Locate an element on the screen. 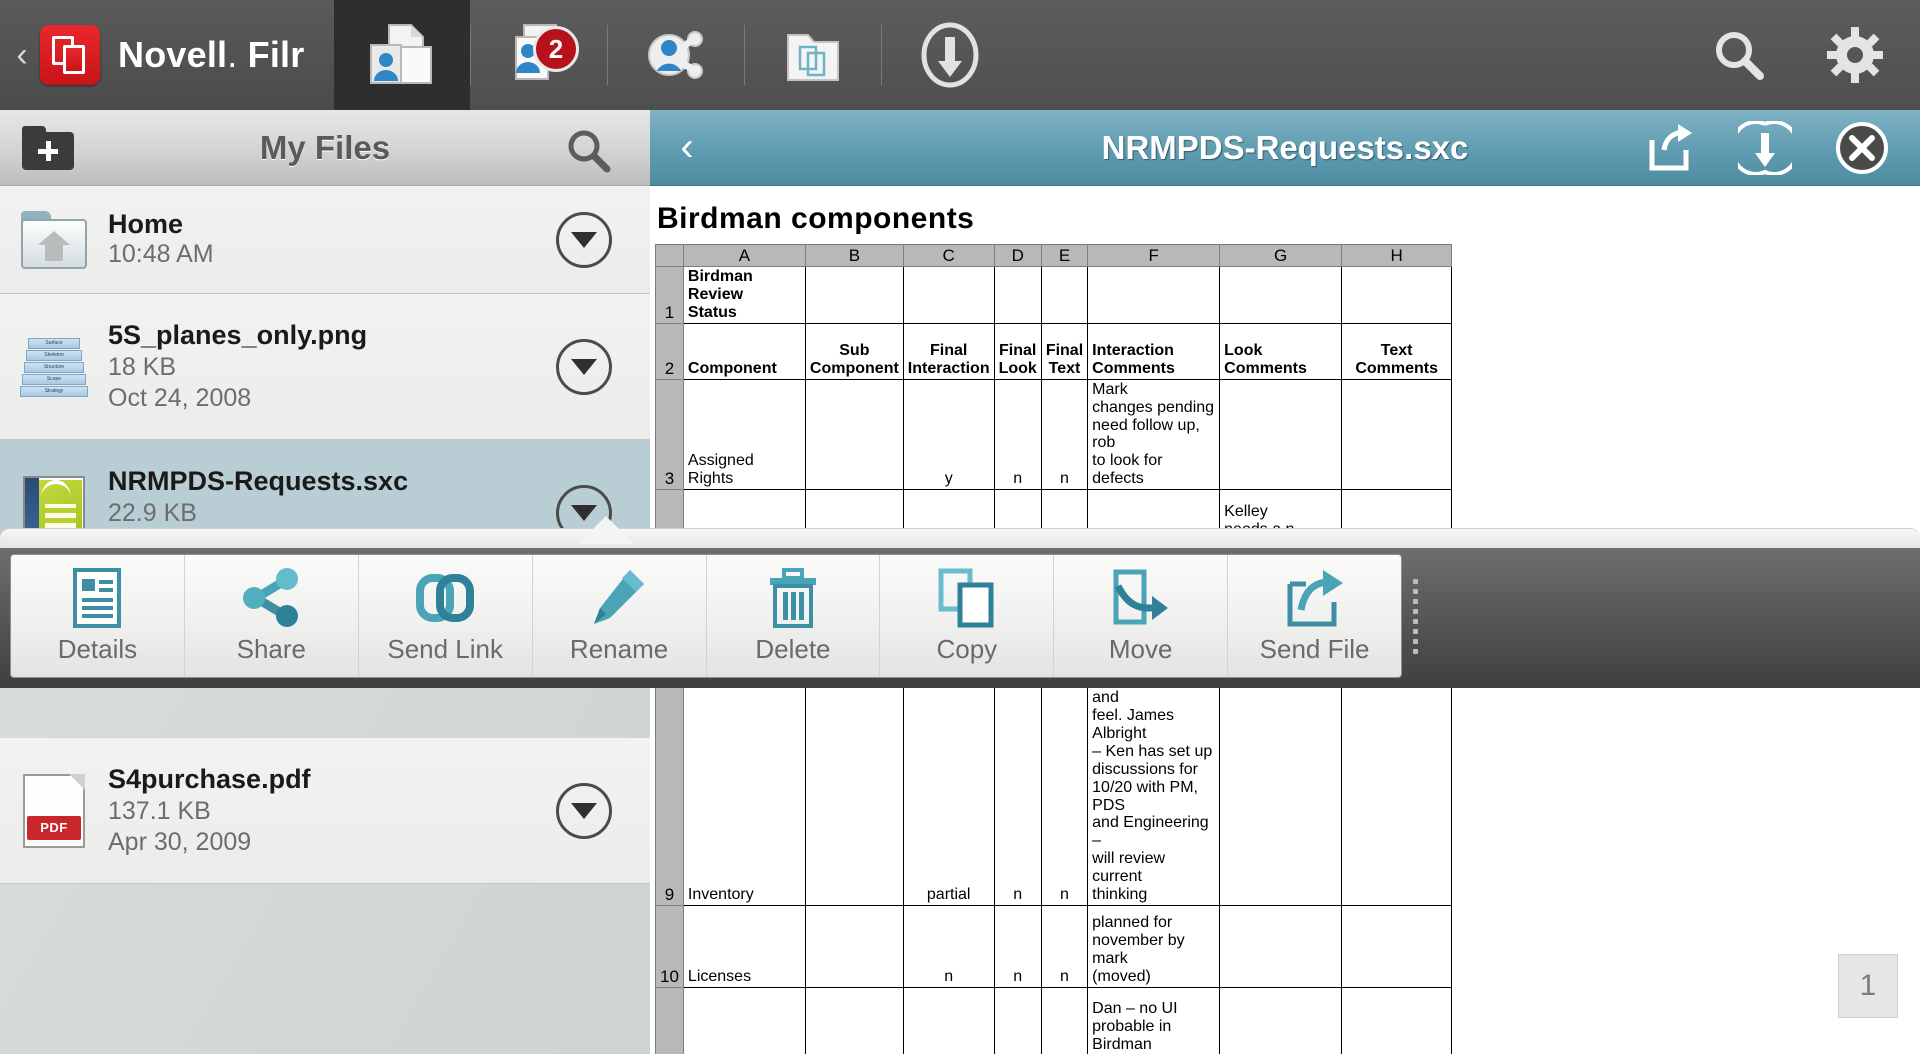 This screenshot has height=1054, width=1920. action-label: Send Link is located at coordinates (445, 648).